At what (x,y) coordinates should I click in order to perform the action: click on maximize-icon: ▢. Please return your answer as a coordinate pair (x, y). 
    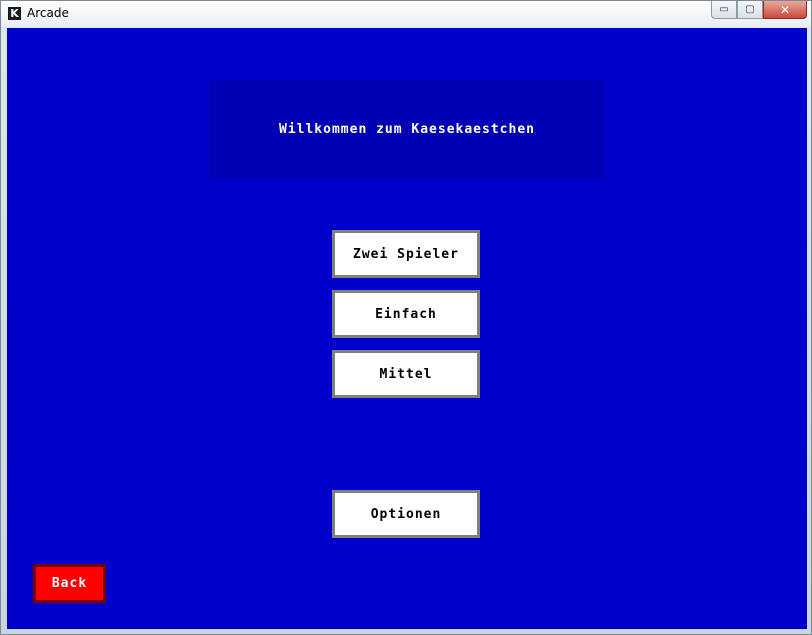
    Looking at the image, I should click on (750, 9).